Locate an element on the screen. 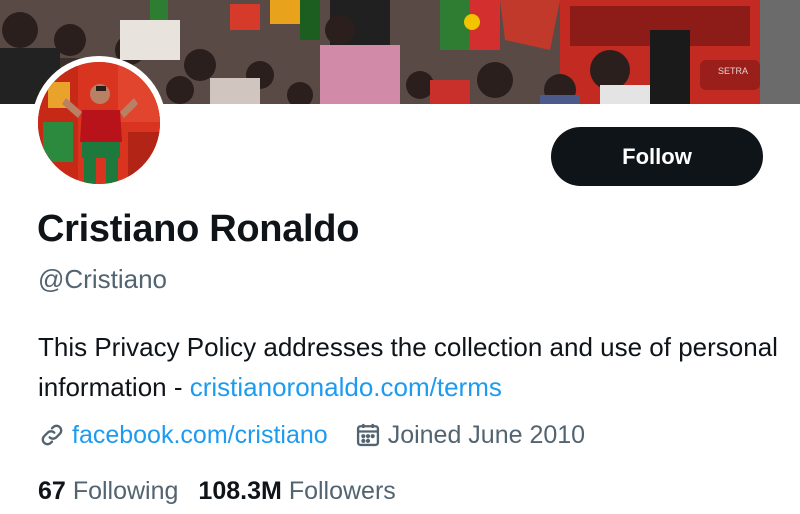 The image size is (800, 514). joined-date: Joined June 2010 is located at coordinates (486, 434).